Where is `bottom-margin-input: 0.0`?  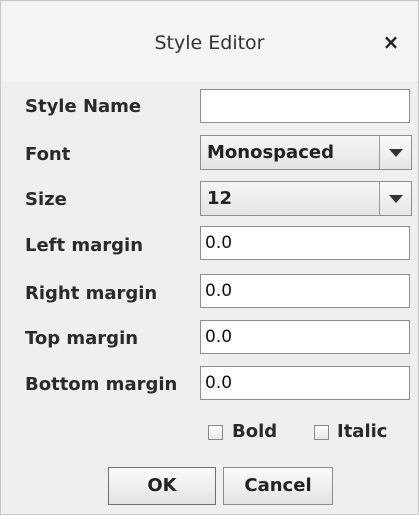
bottom-margin-input: 0.0 is located at coordinates (305, 383).